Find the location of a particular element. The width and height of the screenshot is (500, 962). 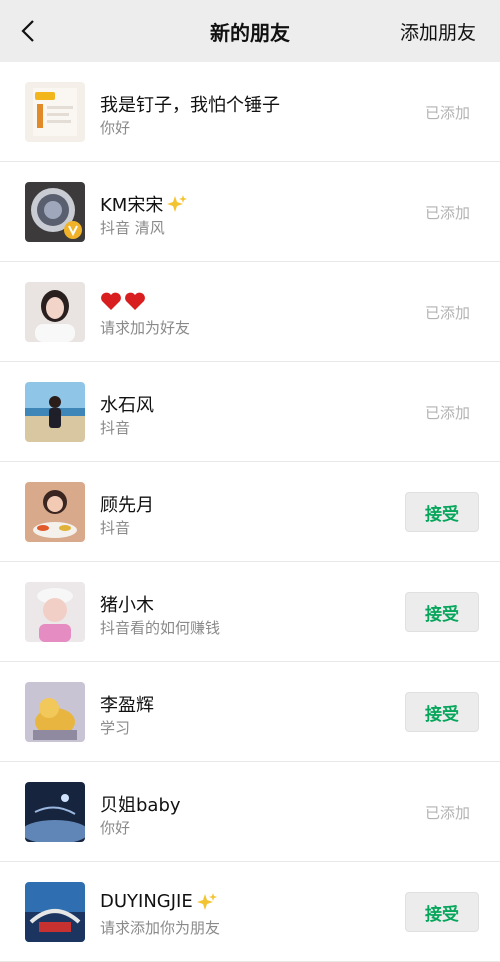

list-item: DUYINGJIE 请求添加你为朋友 接受 is located at coordinates (250, 912).